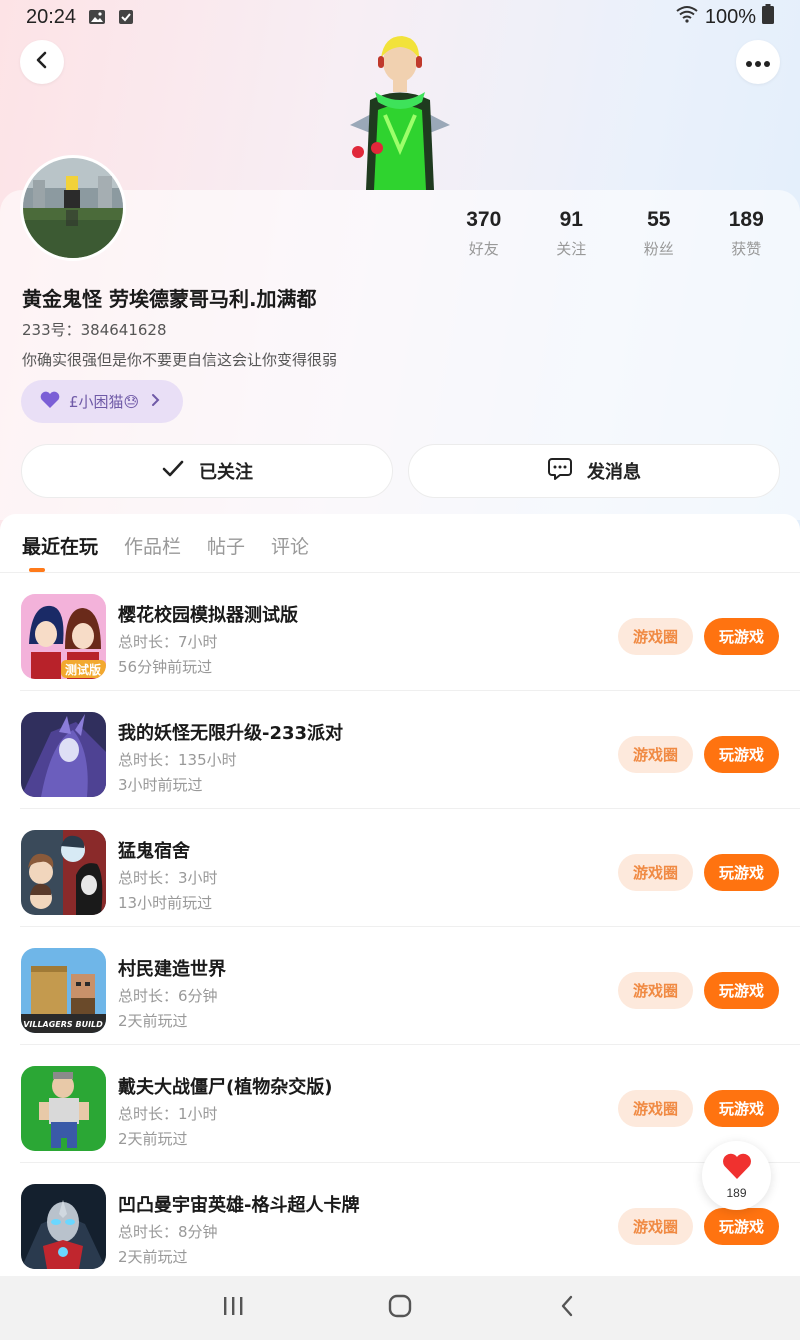 This screenshot has height=1340, width=800. I want to click on send-message-label: 发消息, so click(614, 472).